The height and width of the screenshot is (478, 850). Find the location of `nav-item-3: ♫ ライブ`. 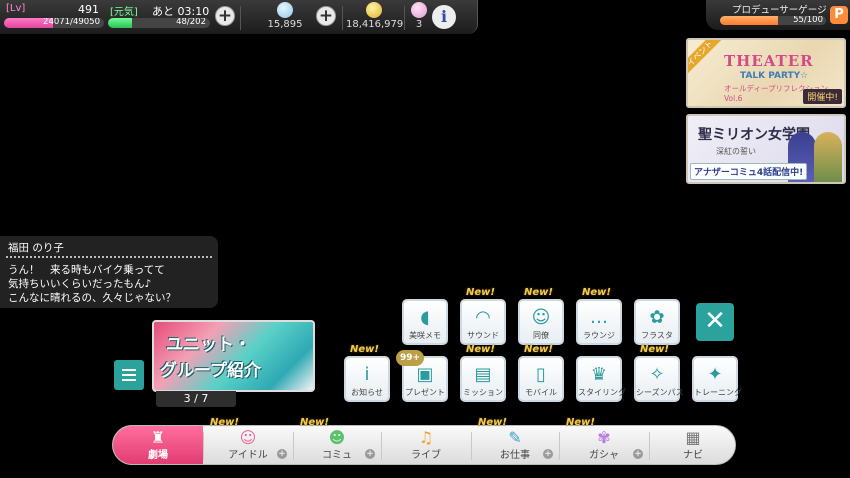

nav-item-3: ♫ ライブ is located at coordinates (426, 445).